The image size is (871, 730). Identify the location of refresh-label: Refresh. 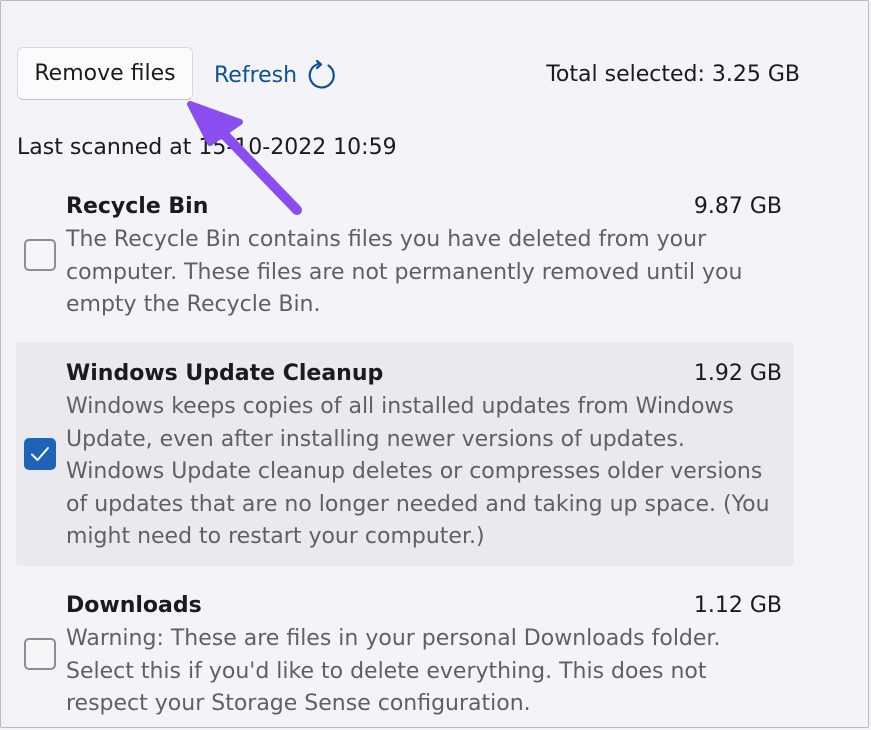
(256, 75).